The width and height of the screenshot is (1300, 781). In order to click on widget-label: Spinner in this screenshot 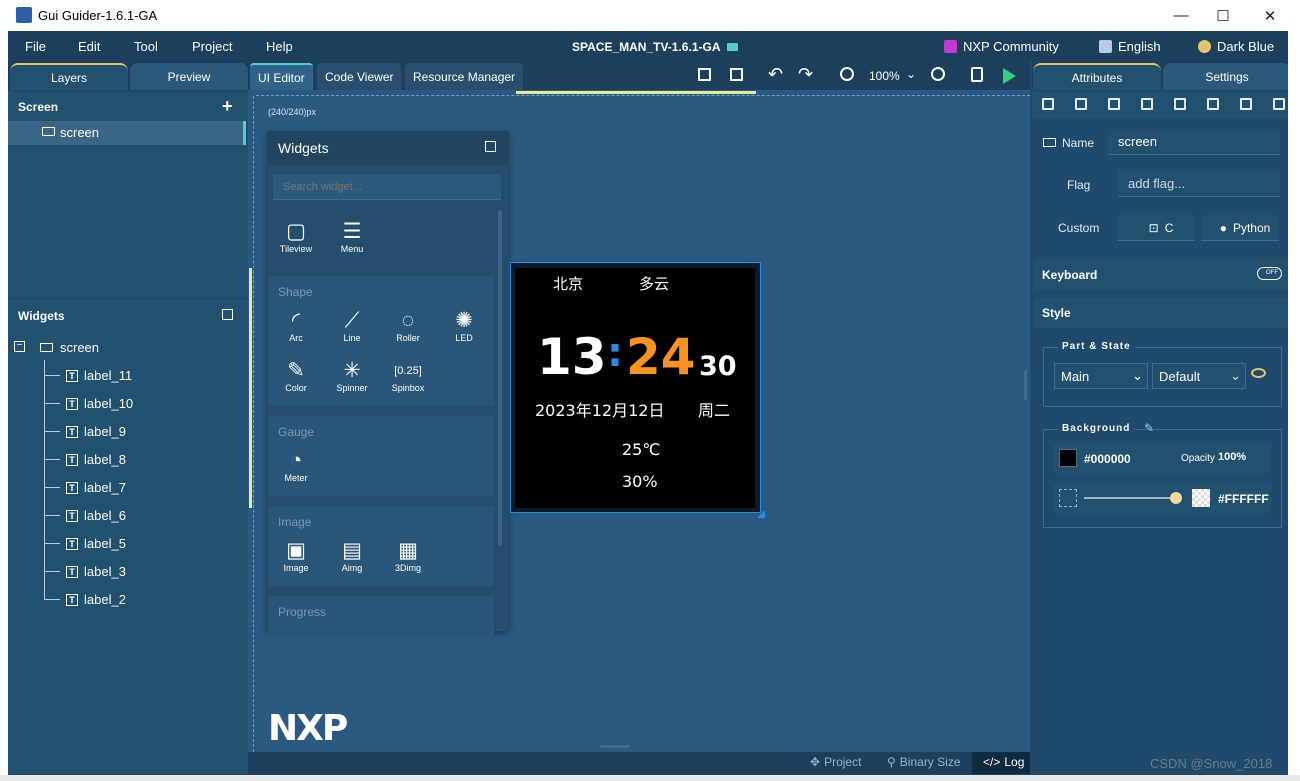, I will do `click(352, 388)`.